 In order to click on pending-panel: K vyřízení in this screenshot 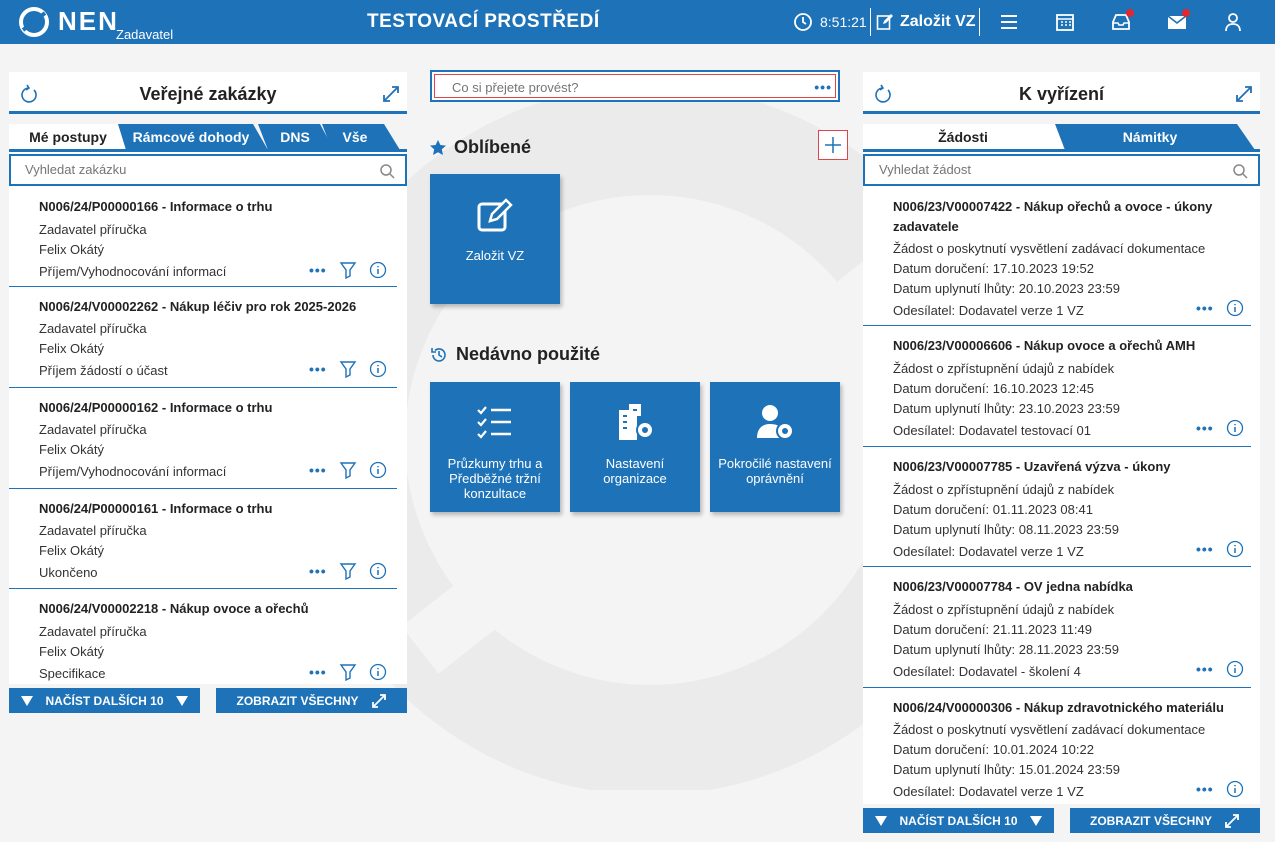, I will do `click(1061, 98)`.